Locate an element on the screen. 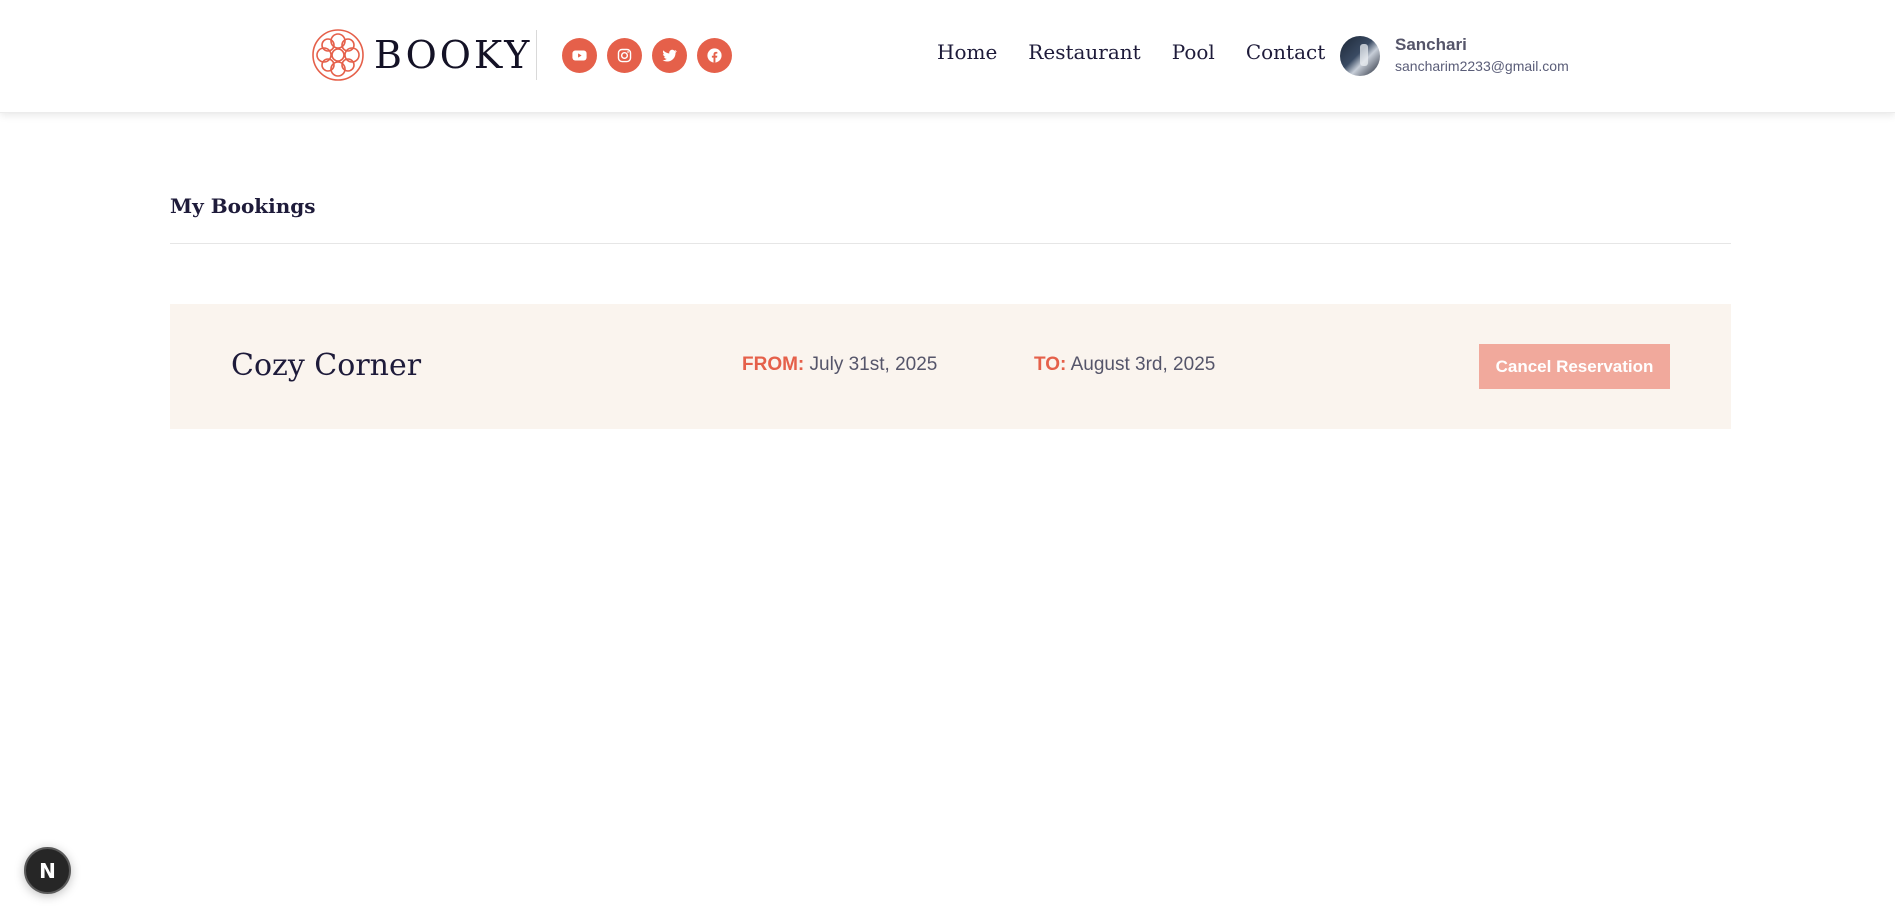  instagram-icon is located at coordinates (624, 55).